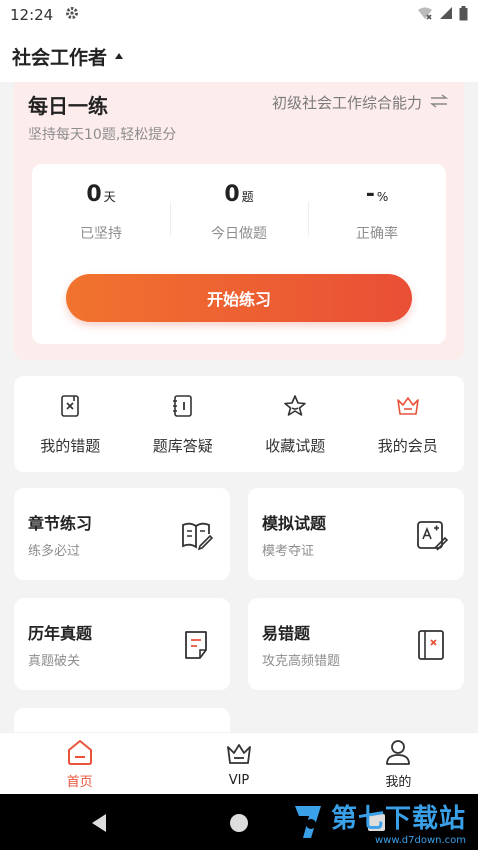 The width and height of the screenshot is (478, 850). Describe the element at coordinates (68, 106) in the screenshot. I see `daily-title: 每日一练` at that location.